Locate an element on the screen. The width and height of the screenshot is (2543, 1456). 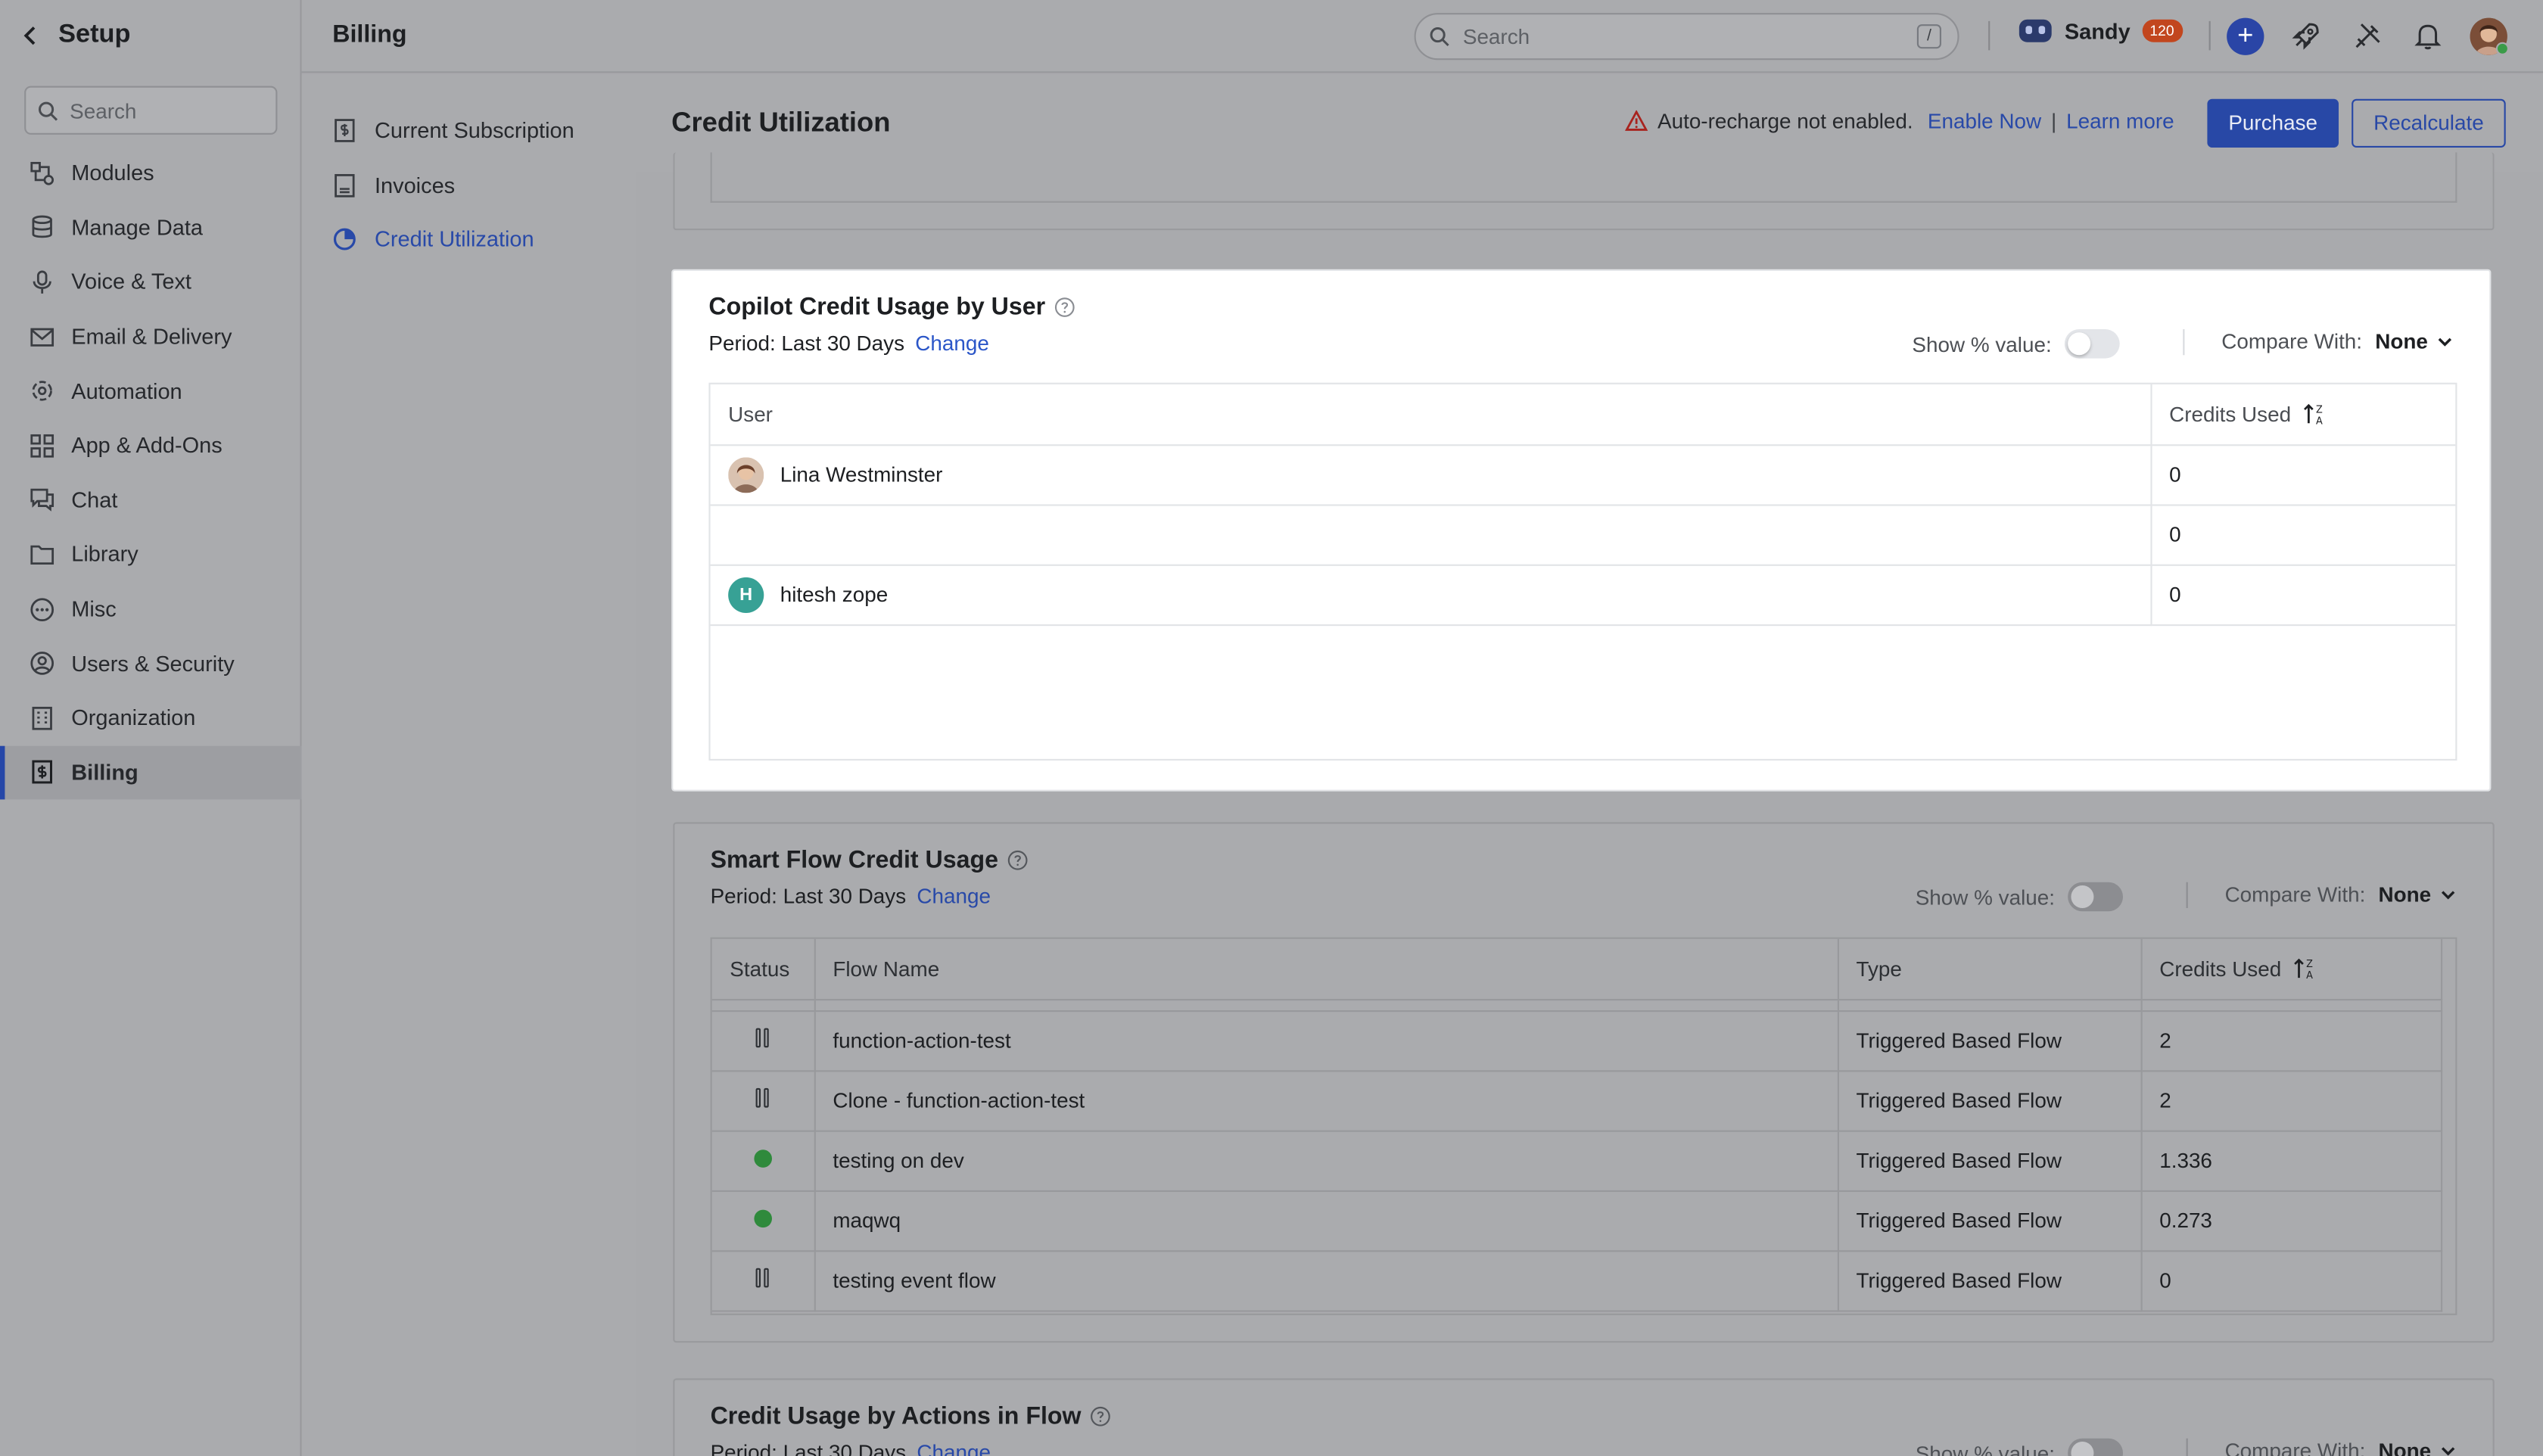
credits-cell: 0.273 is located at coordinates (2291, 1221).